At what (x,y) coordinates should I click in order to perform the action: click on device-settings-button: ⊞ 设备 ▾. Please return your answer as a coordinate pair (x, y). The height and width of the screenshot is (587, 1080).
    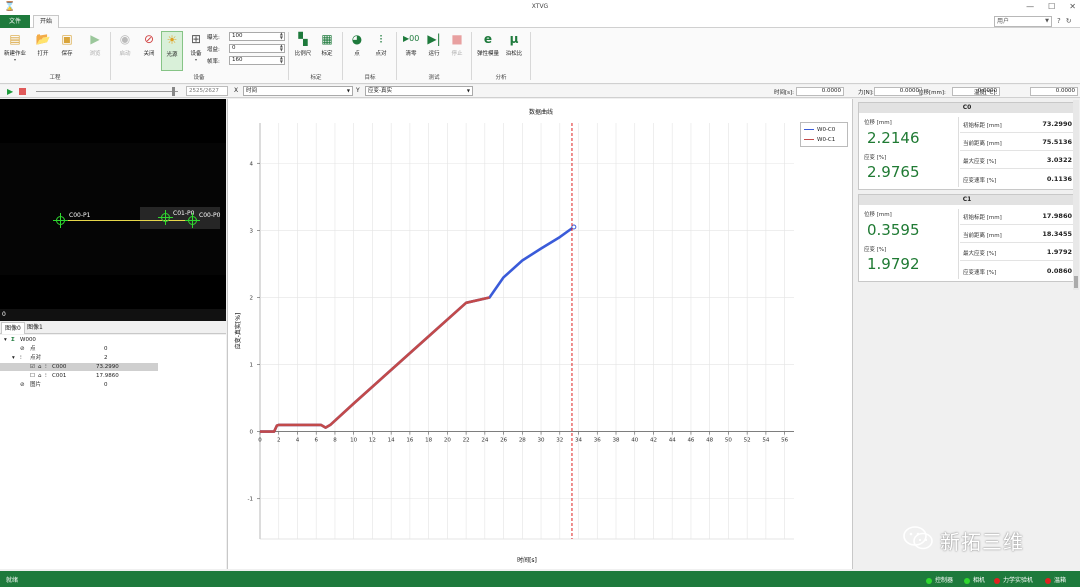
    Looking at the image, I should click on (196, 46).